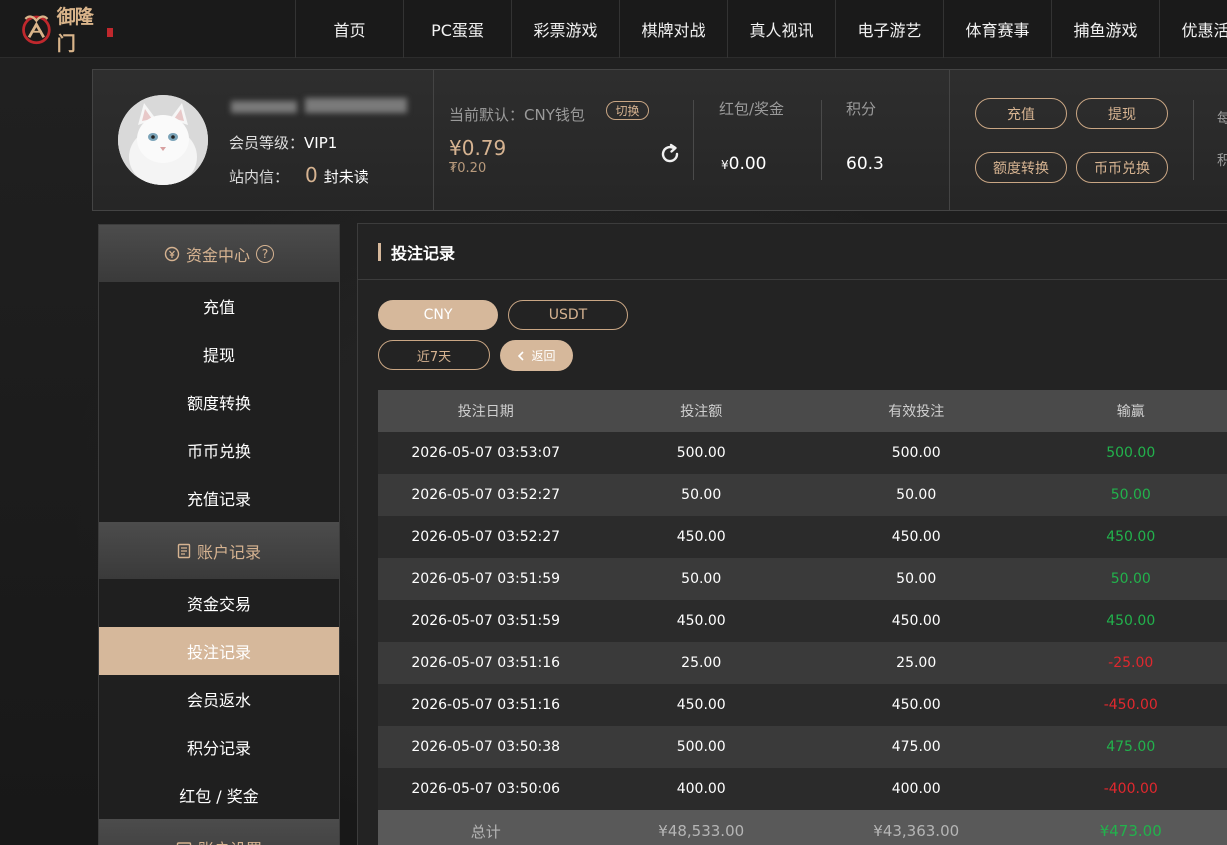 The image size is (1227, 845). What do you see at coordinates (802, 537) in the screenshot?
I see `table-row: 2026-05-07 03:52:27 450.00 450.00 450.00` at bounding box center [802, 537].